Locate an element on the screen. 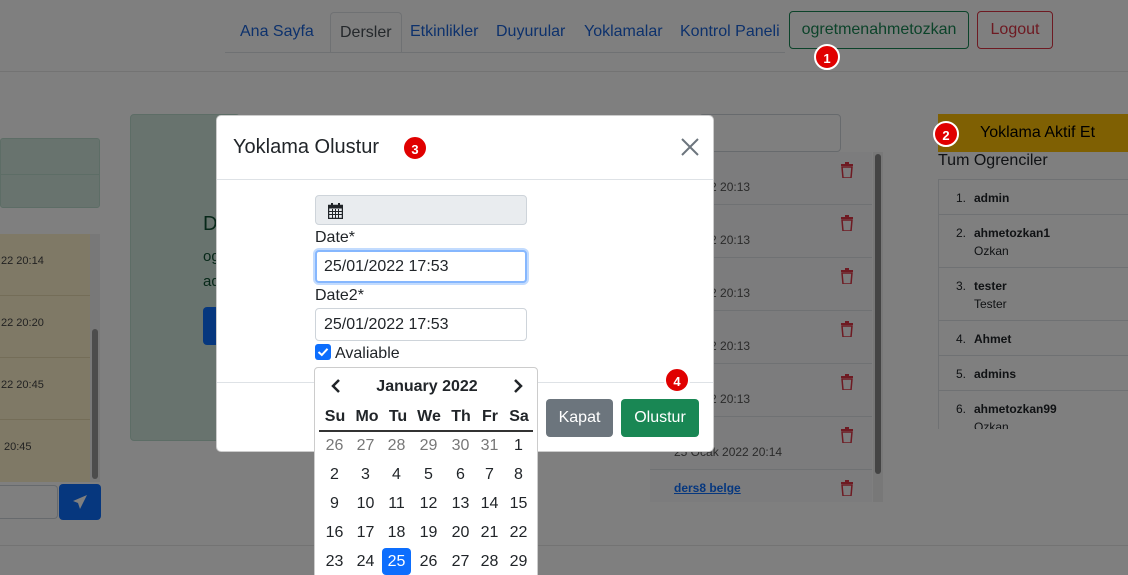 The image size is (1128, 575). datepicker-day: 13 is located at coordinates (460, 503).